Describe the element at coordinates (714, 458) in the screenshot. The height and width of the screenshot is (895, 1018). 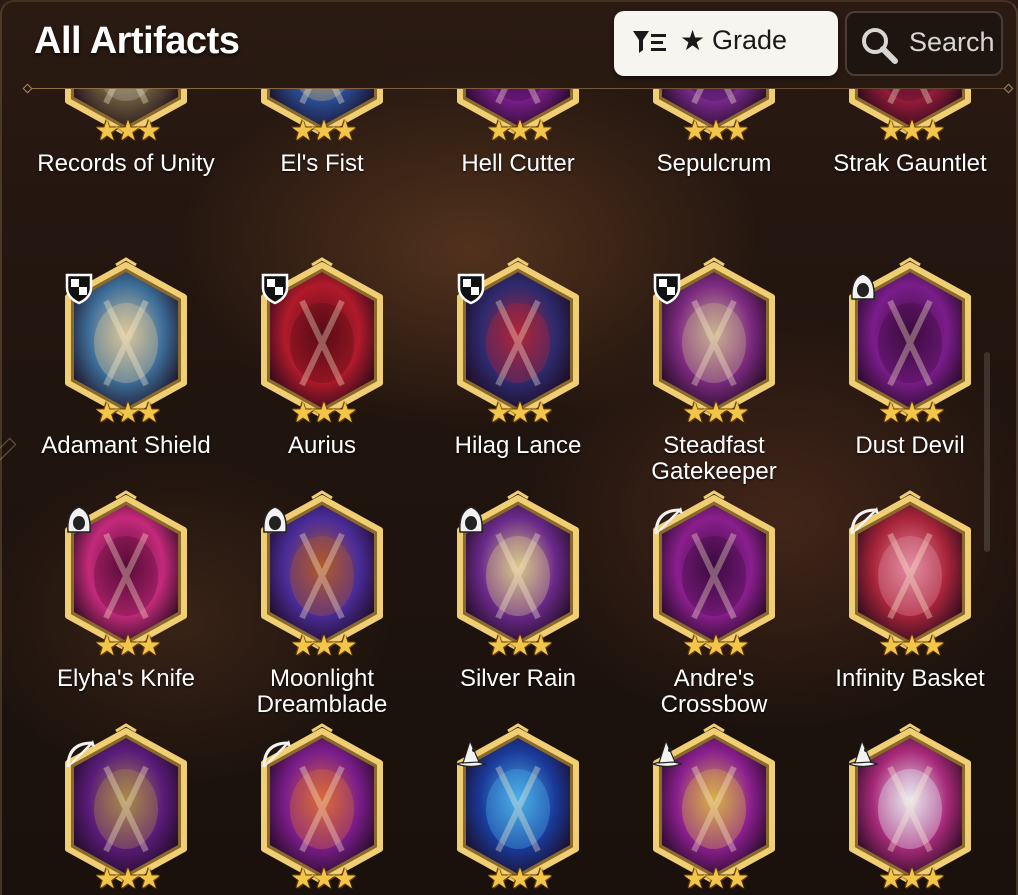
I see `artifact-name: Steadfast Gatekeeper` at that location.